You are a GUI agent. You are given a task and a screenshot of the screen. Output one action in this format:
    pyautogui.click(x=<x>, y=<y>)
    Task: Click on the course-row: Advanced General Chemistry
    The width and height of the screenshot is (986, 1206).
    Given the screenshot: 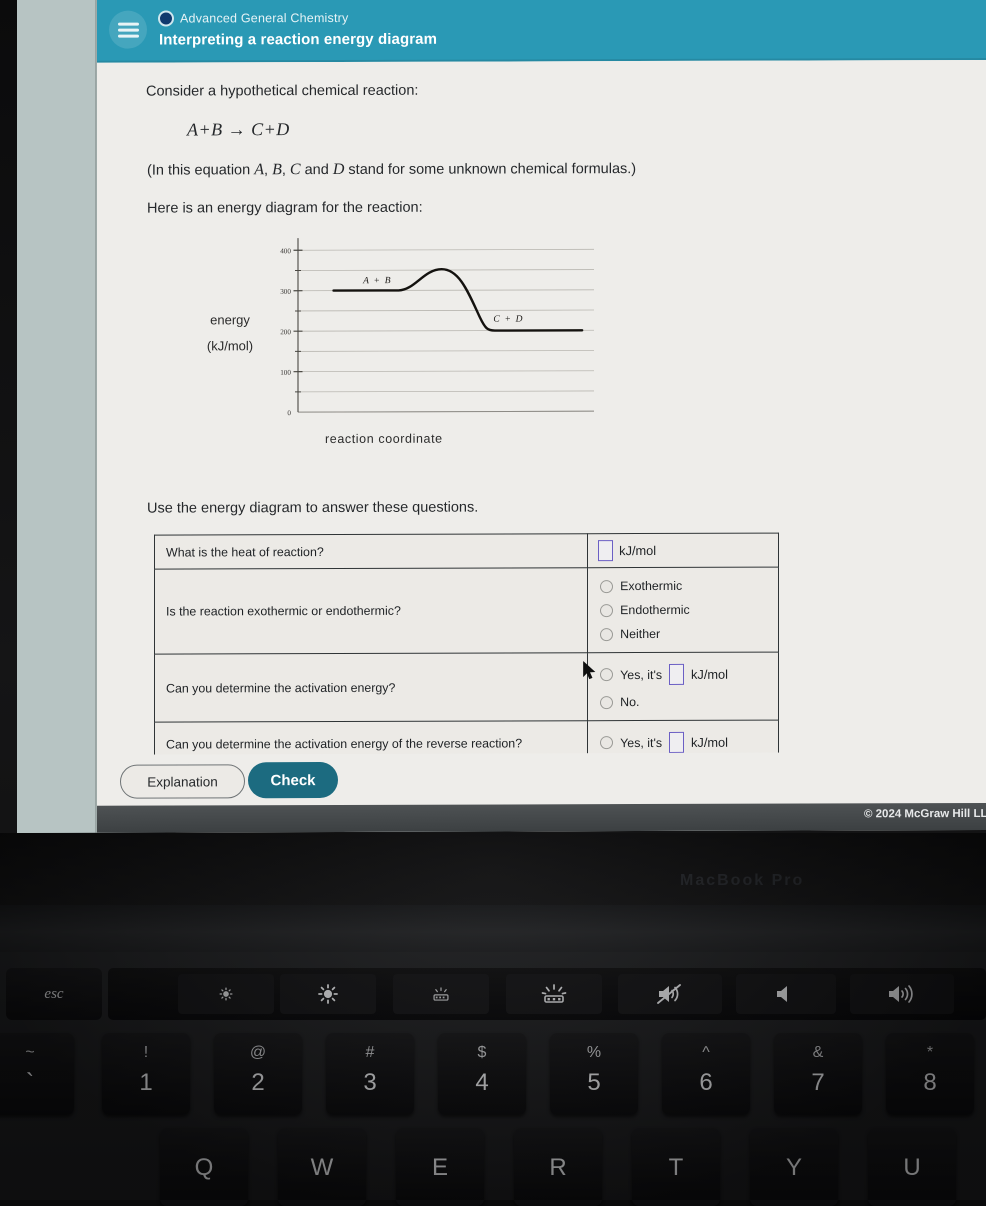 What is the action you would take?
    pyautogui.click(x=254, y=18)
    